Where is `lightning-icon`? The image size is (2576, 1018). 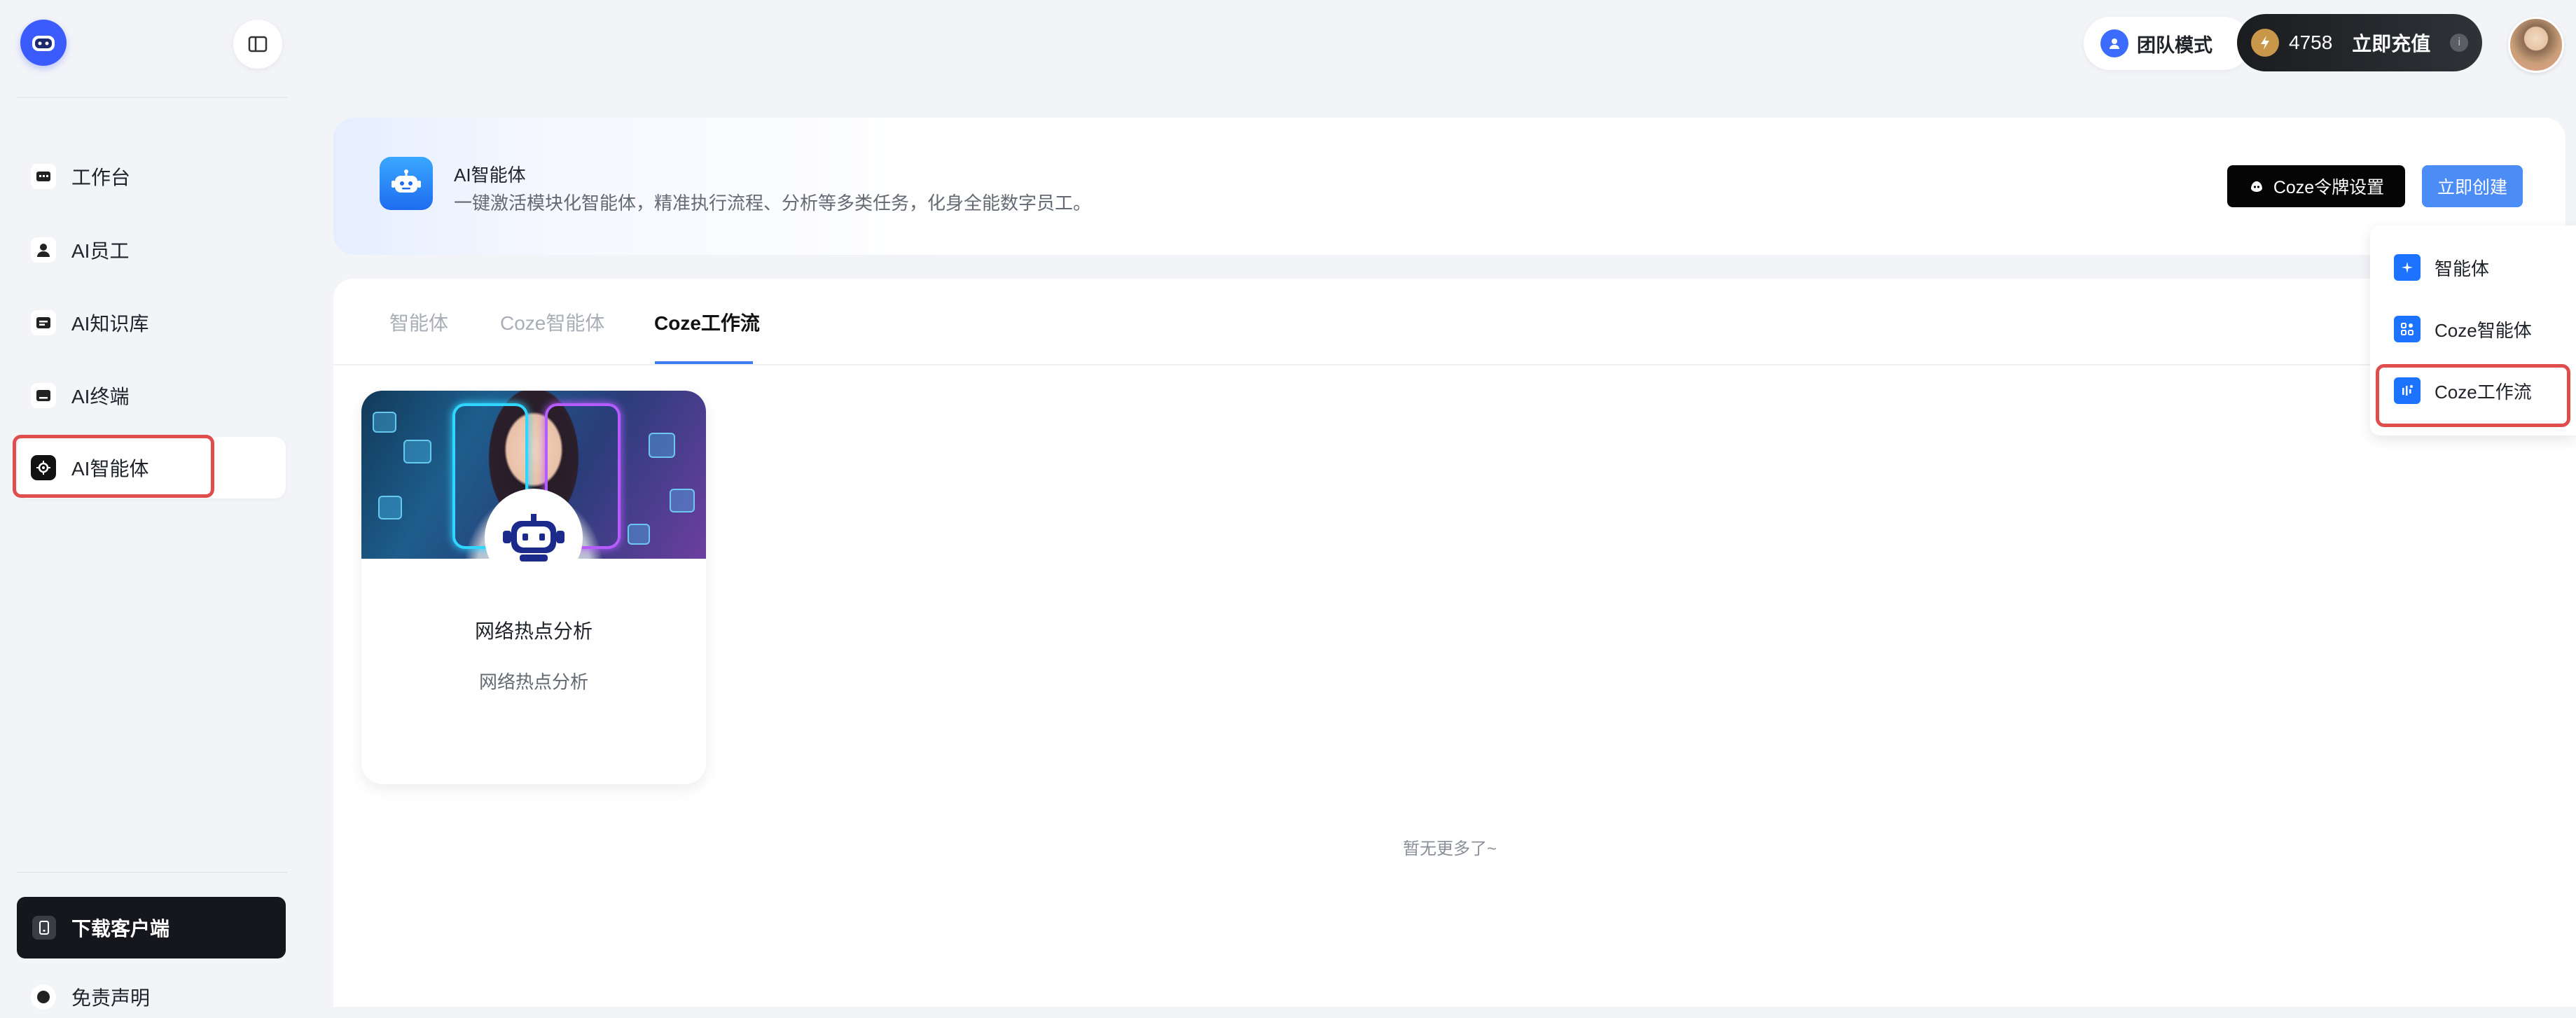 lightning-icon is located at coordinates (2265, 43).